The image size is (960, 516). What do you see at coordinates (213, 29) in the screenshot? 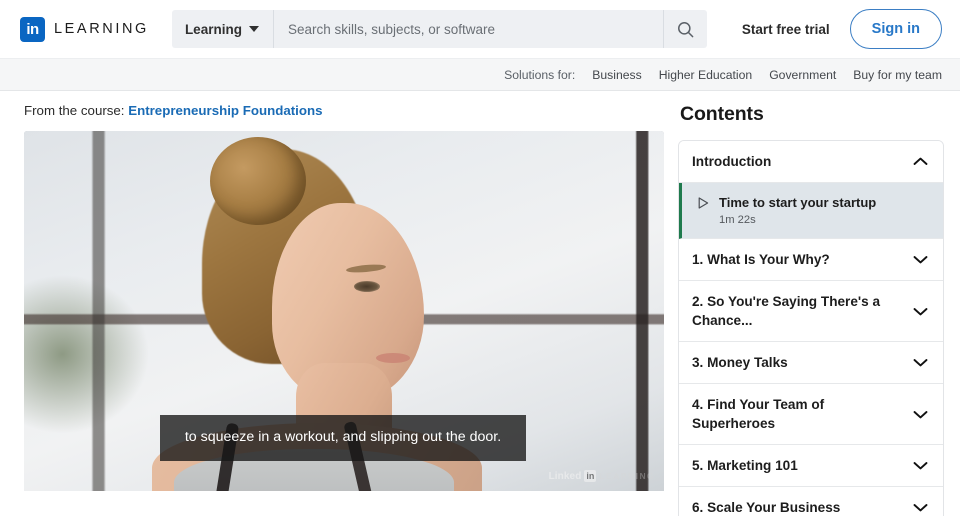
I see `search-scope-label: Learning` at bounding box center [213, 29].